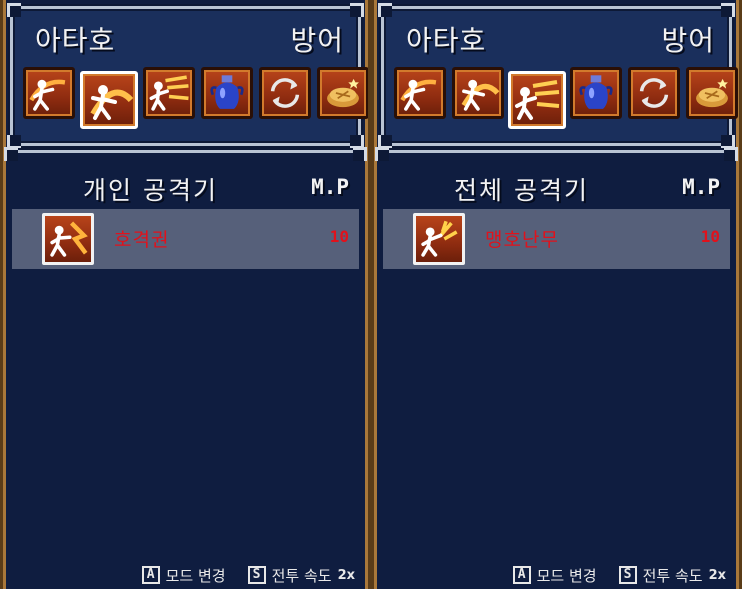  Describe the element at coordinates (521, 190) in the screenshot. I see `skill-category-title: 전체 공격기` at that location.